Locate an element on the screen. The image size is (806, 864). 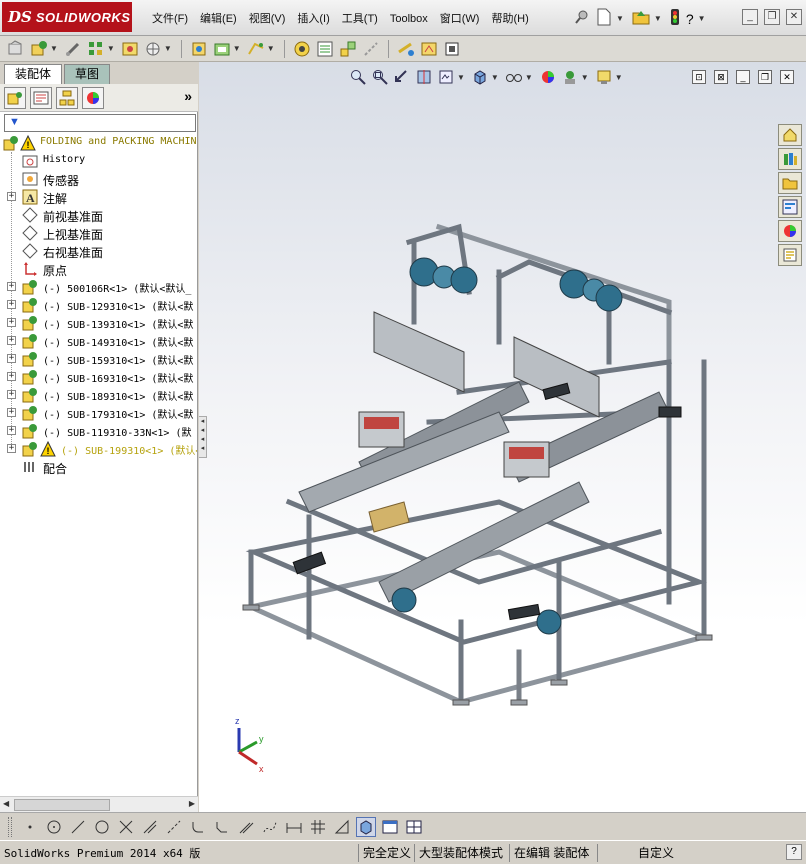
chamfer-icon is located at coordinates (222, 827).